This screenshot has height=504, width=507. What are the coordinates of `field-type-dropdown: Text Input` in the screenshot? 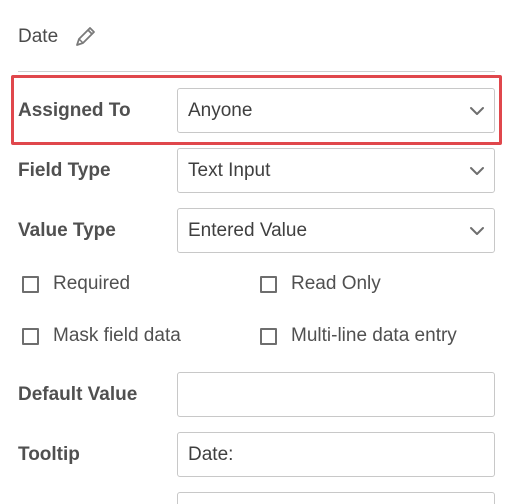 It's located at (336, 170).